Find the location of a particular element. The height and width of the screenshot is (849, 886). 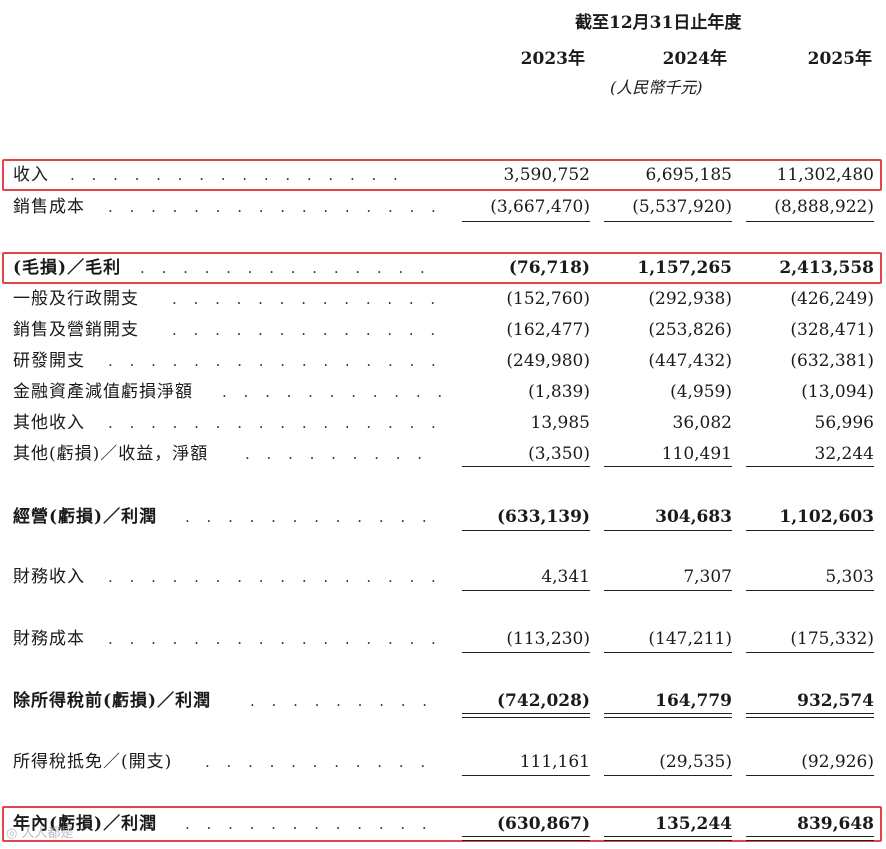

year-2024-header: 2024年 is located at coordinates (694, 59).